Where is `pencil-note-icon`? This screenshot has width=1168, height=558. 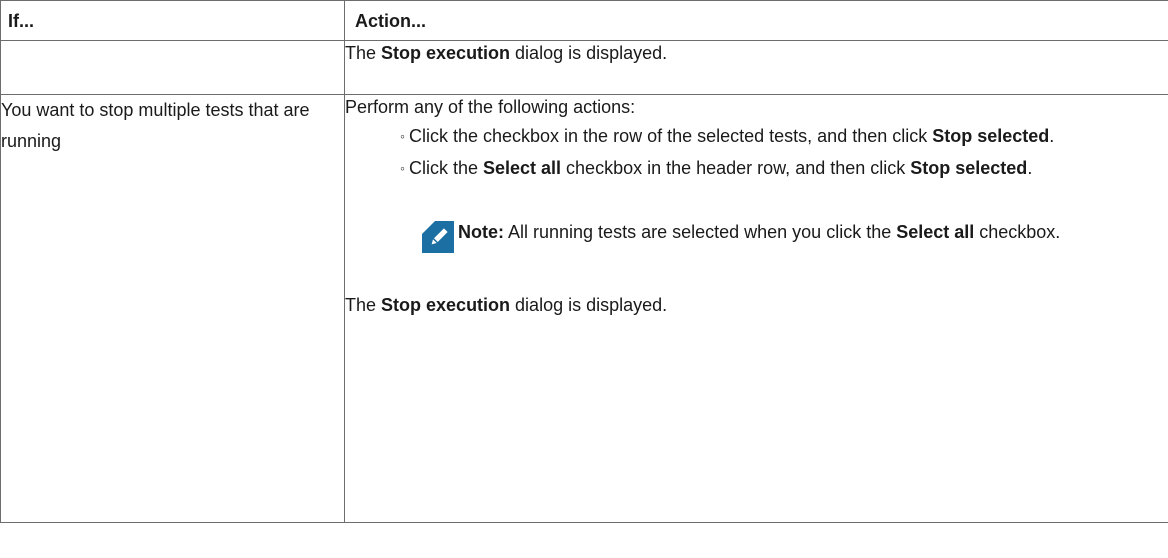
pencil-note-icon is located at coordinates (438, 237).